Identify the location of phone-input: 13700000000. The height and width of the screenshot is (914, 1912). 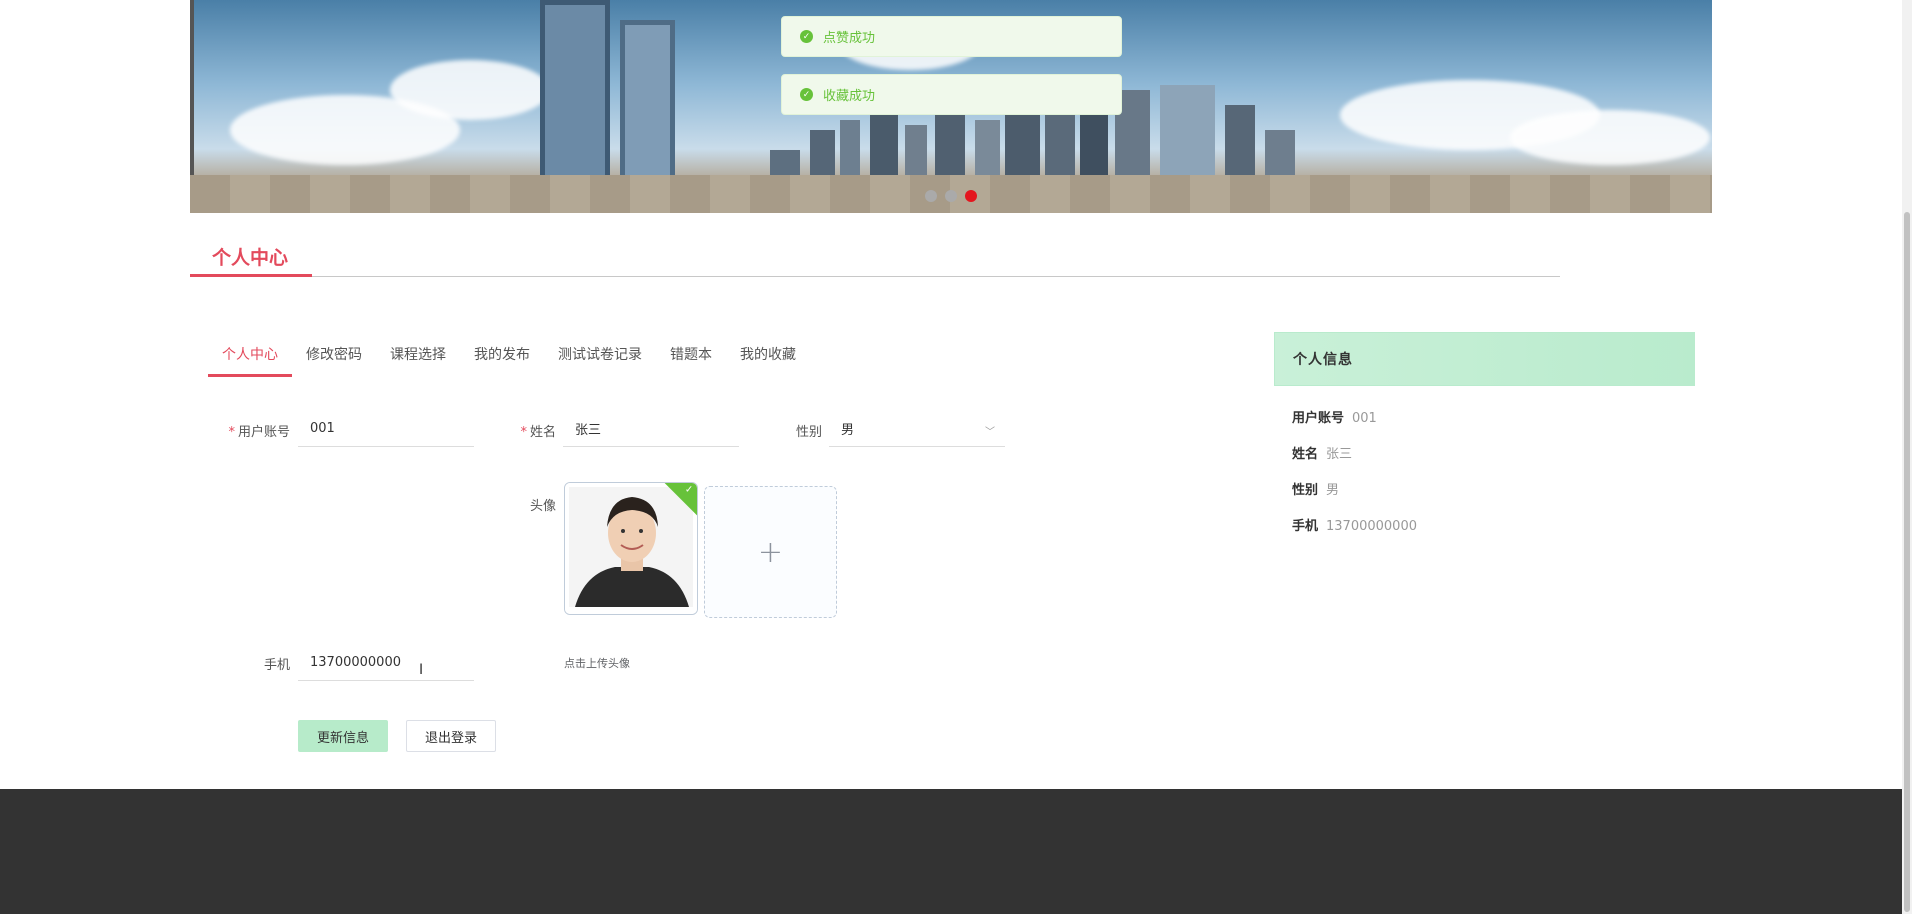
(386, 663).